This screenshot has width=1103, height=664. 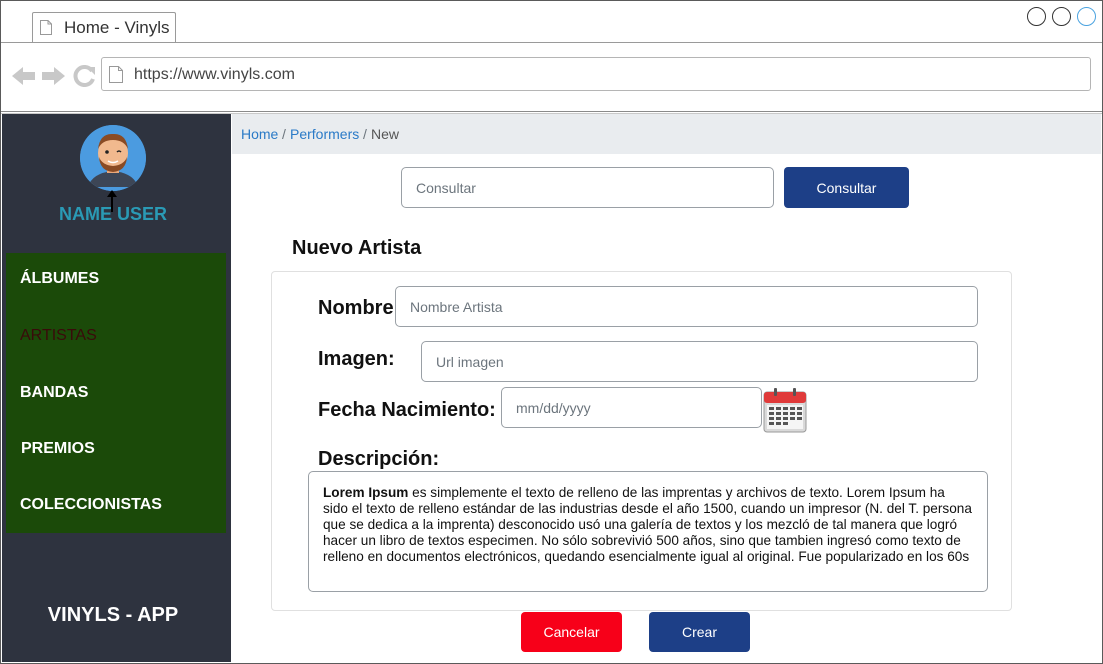 What do you see at coordinates (1086, 16) in the screenshot?
I see `window-close-button` at bounding box center [1086, 16].